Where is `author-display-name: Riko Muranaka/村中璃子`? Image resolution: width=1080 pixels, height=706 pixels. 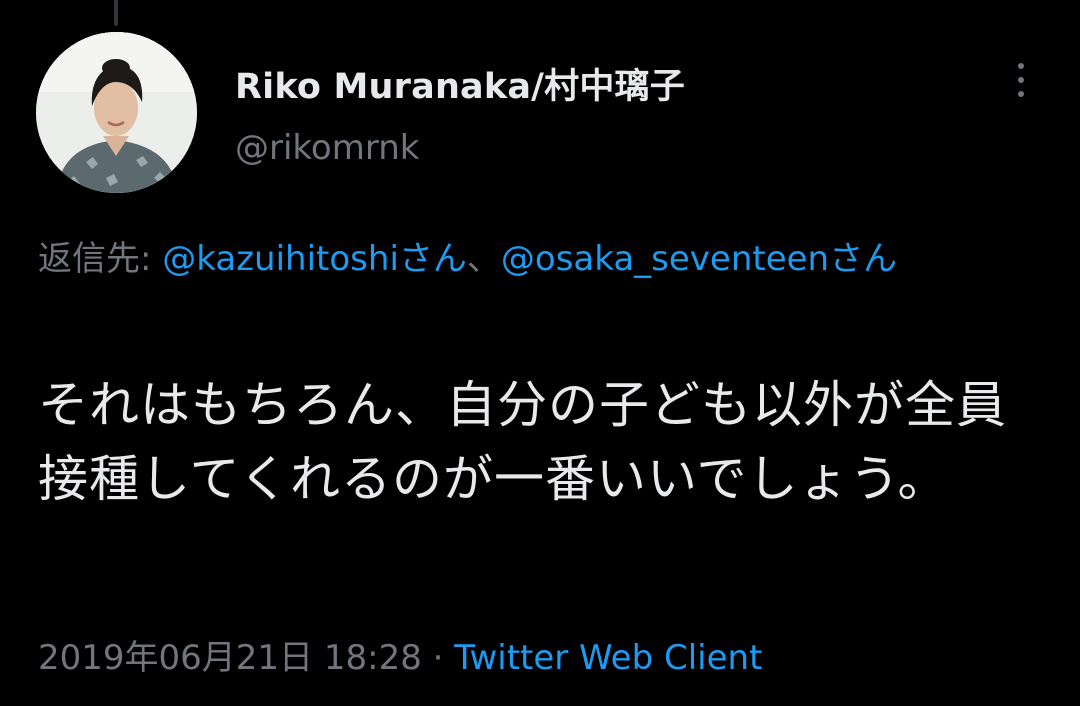
author-display-name: Riko Muranaka/村中璃子 is located at coordinates (460, 83).